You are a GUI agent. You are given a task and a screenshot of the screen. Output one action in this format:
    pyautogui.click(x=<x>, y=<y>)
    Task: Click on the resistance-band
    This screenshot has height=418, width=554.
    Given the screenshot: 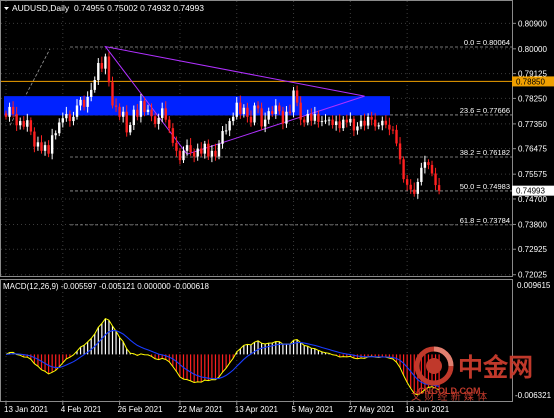 What is the action you would take?
    pyautogui.click(x=197, y=106)
    